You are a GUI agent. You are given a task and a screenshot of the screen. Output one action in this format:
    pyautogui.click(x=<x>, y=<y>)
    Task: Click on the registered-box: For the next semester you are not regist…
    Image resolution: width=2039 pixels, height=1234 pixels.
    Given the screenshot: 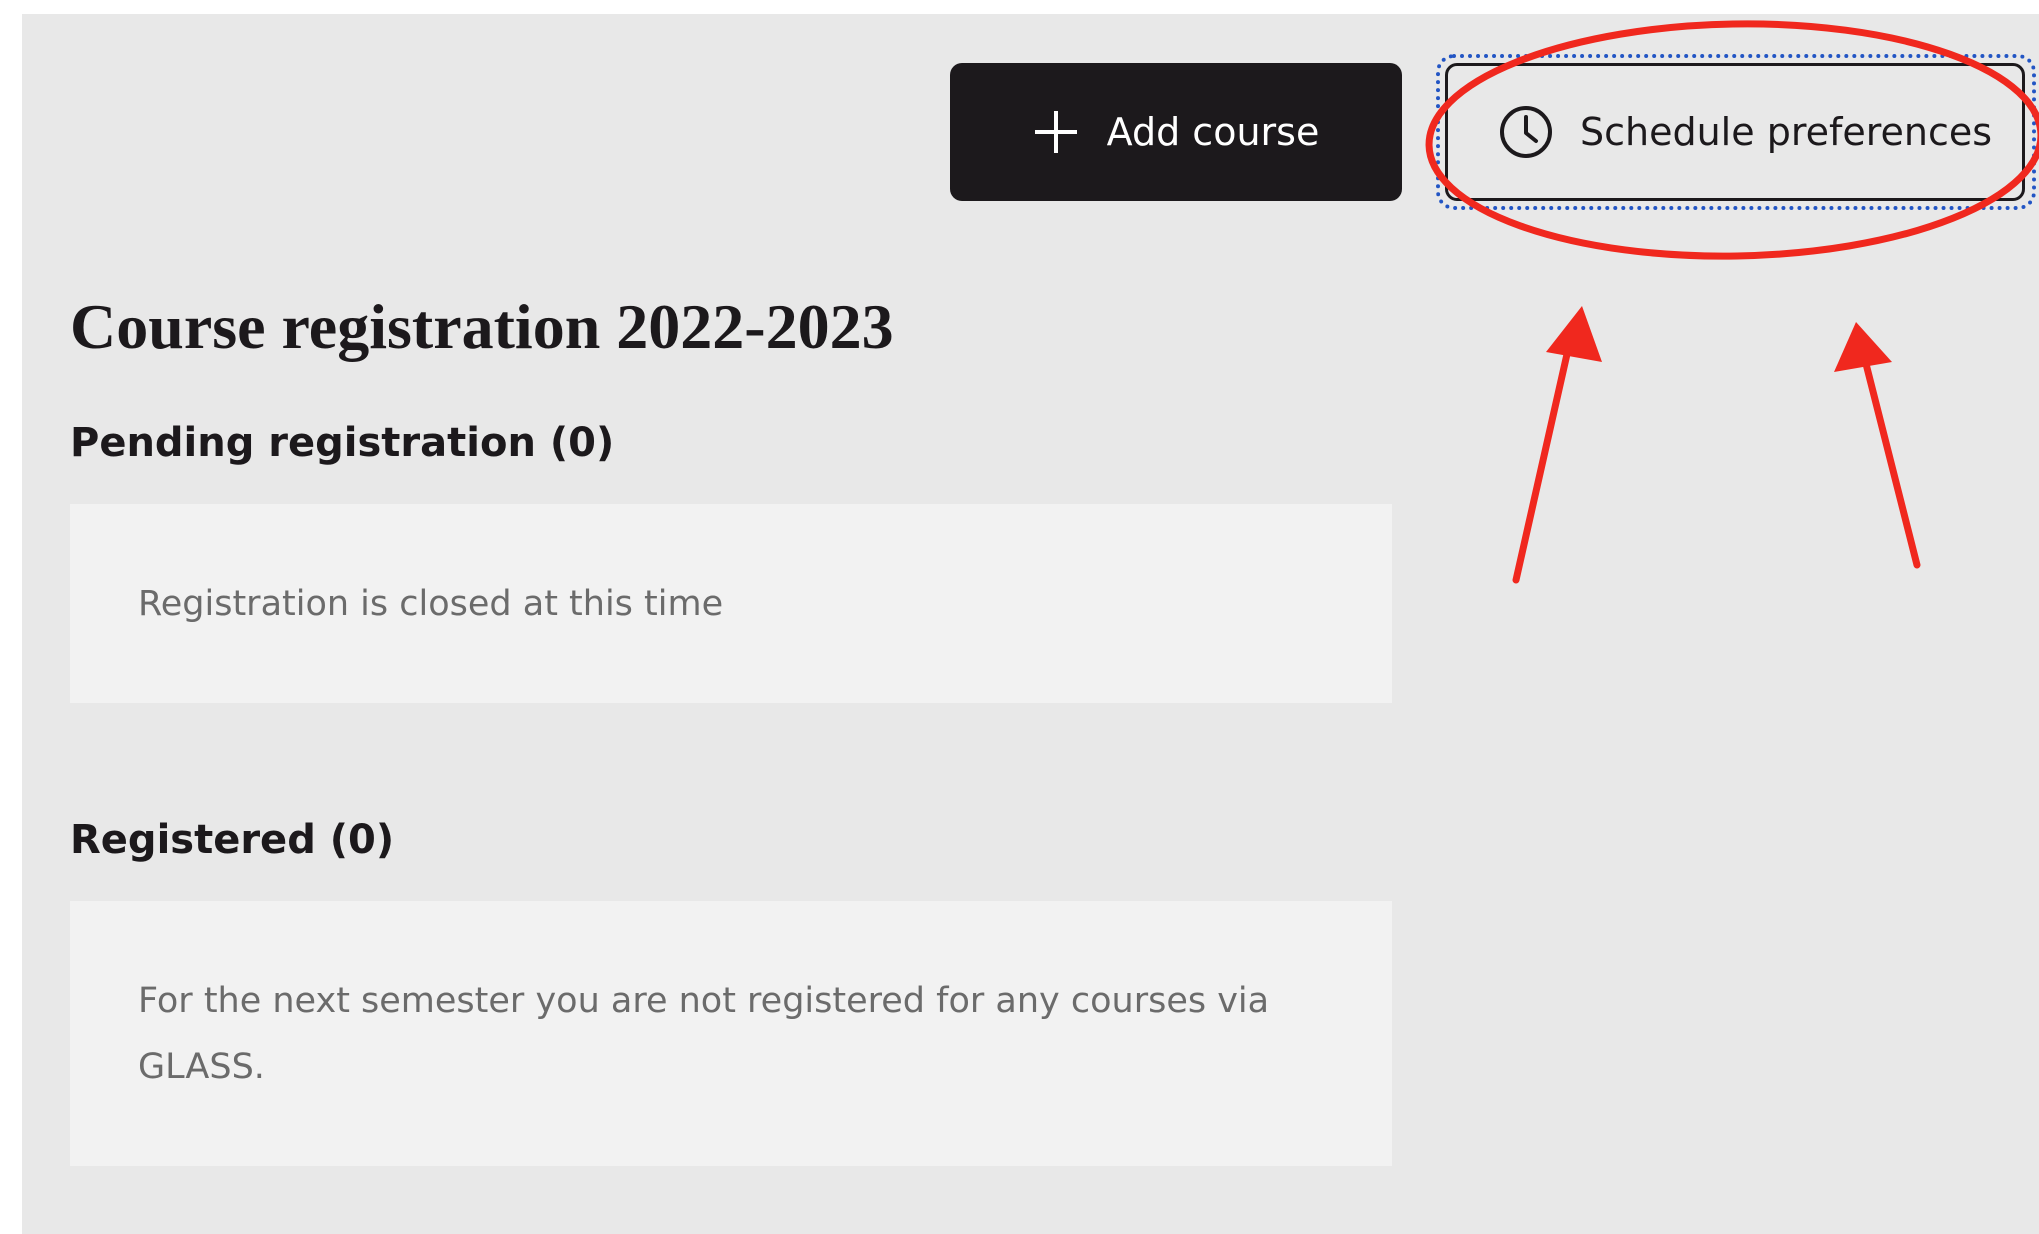 What is the action you would take?
    pyautogui.click(x=731, y=1033)
    